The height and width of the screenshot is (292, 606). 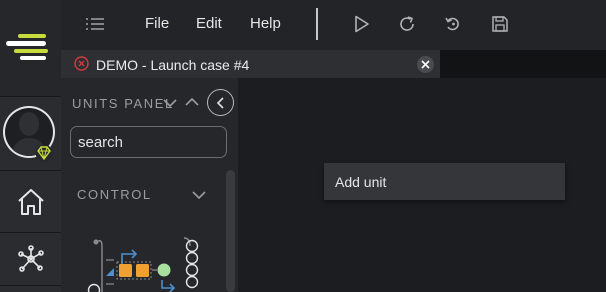 I want to click on tab-bar-empty, so click(x=523, y=64).